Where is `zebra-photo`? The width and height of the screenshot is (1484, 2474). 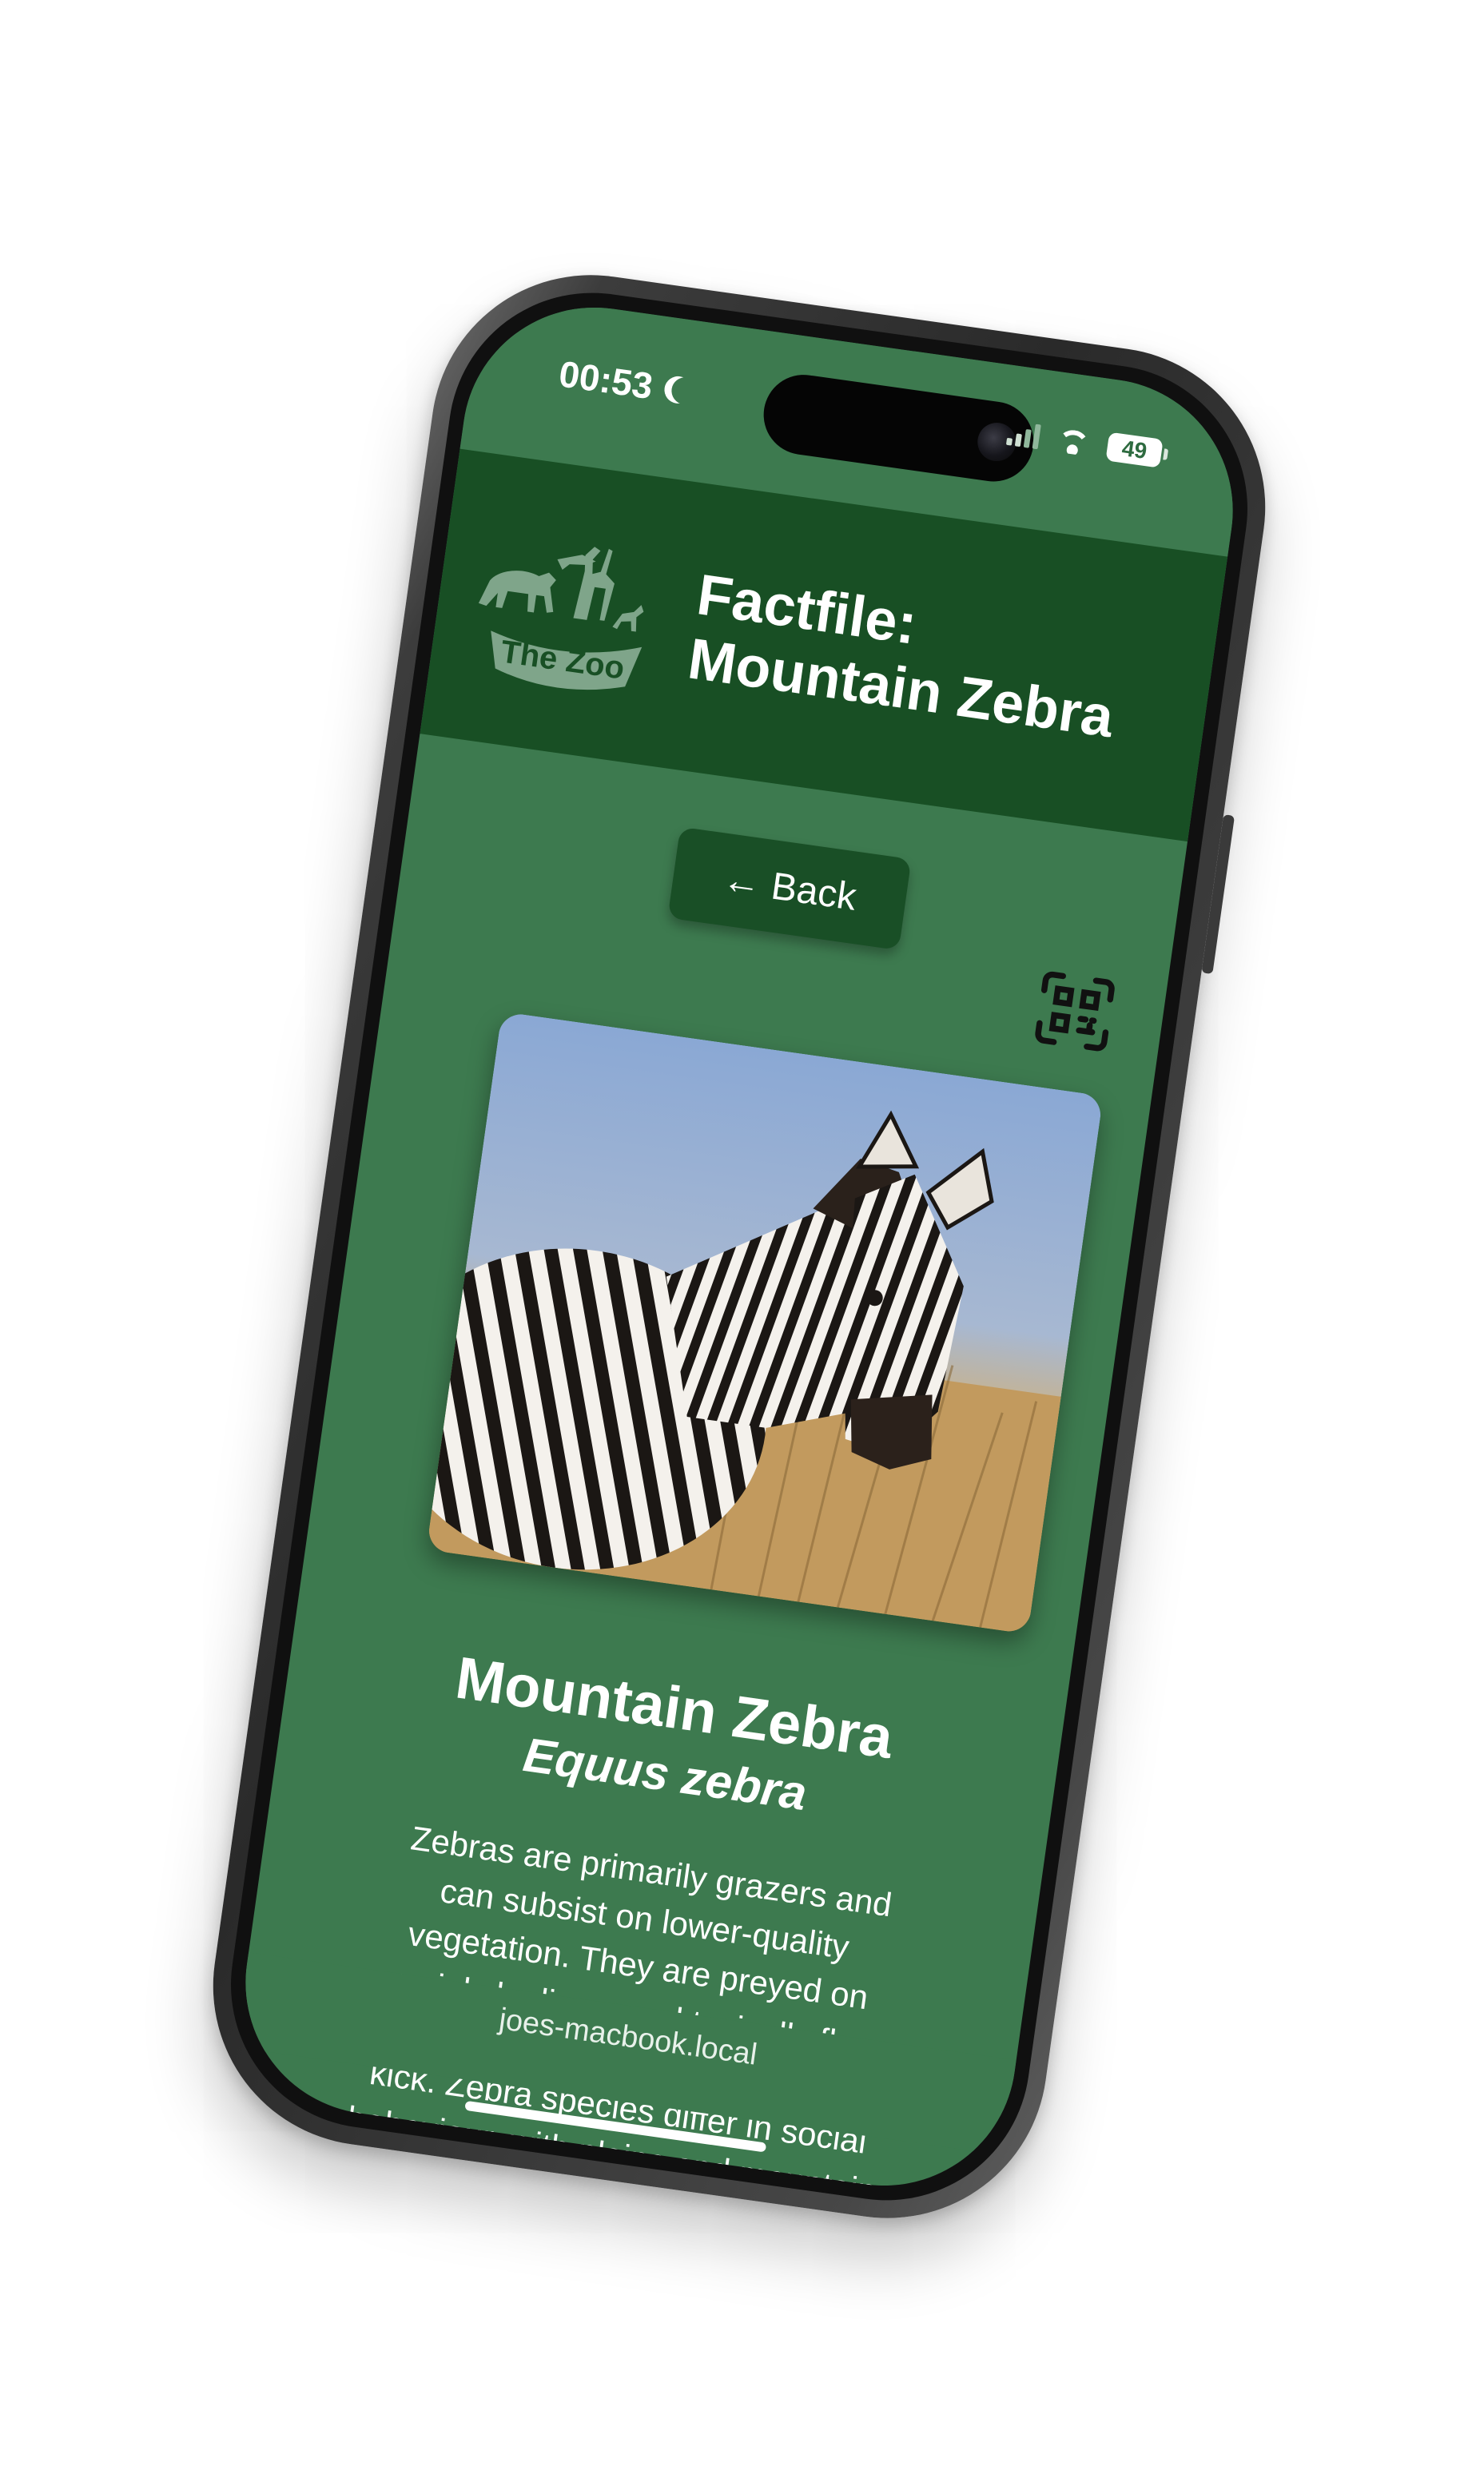 zebra-photo is located at coordinates (765, 1322).